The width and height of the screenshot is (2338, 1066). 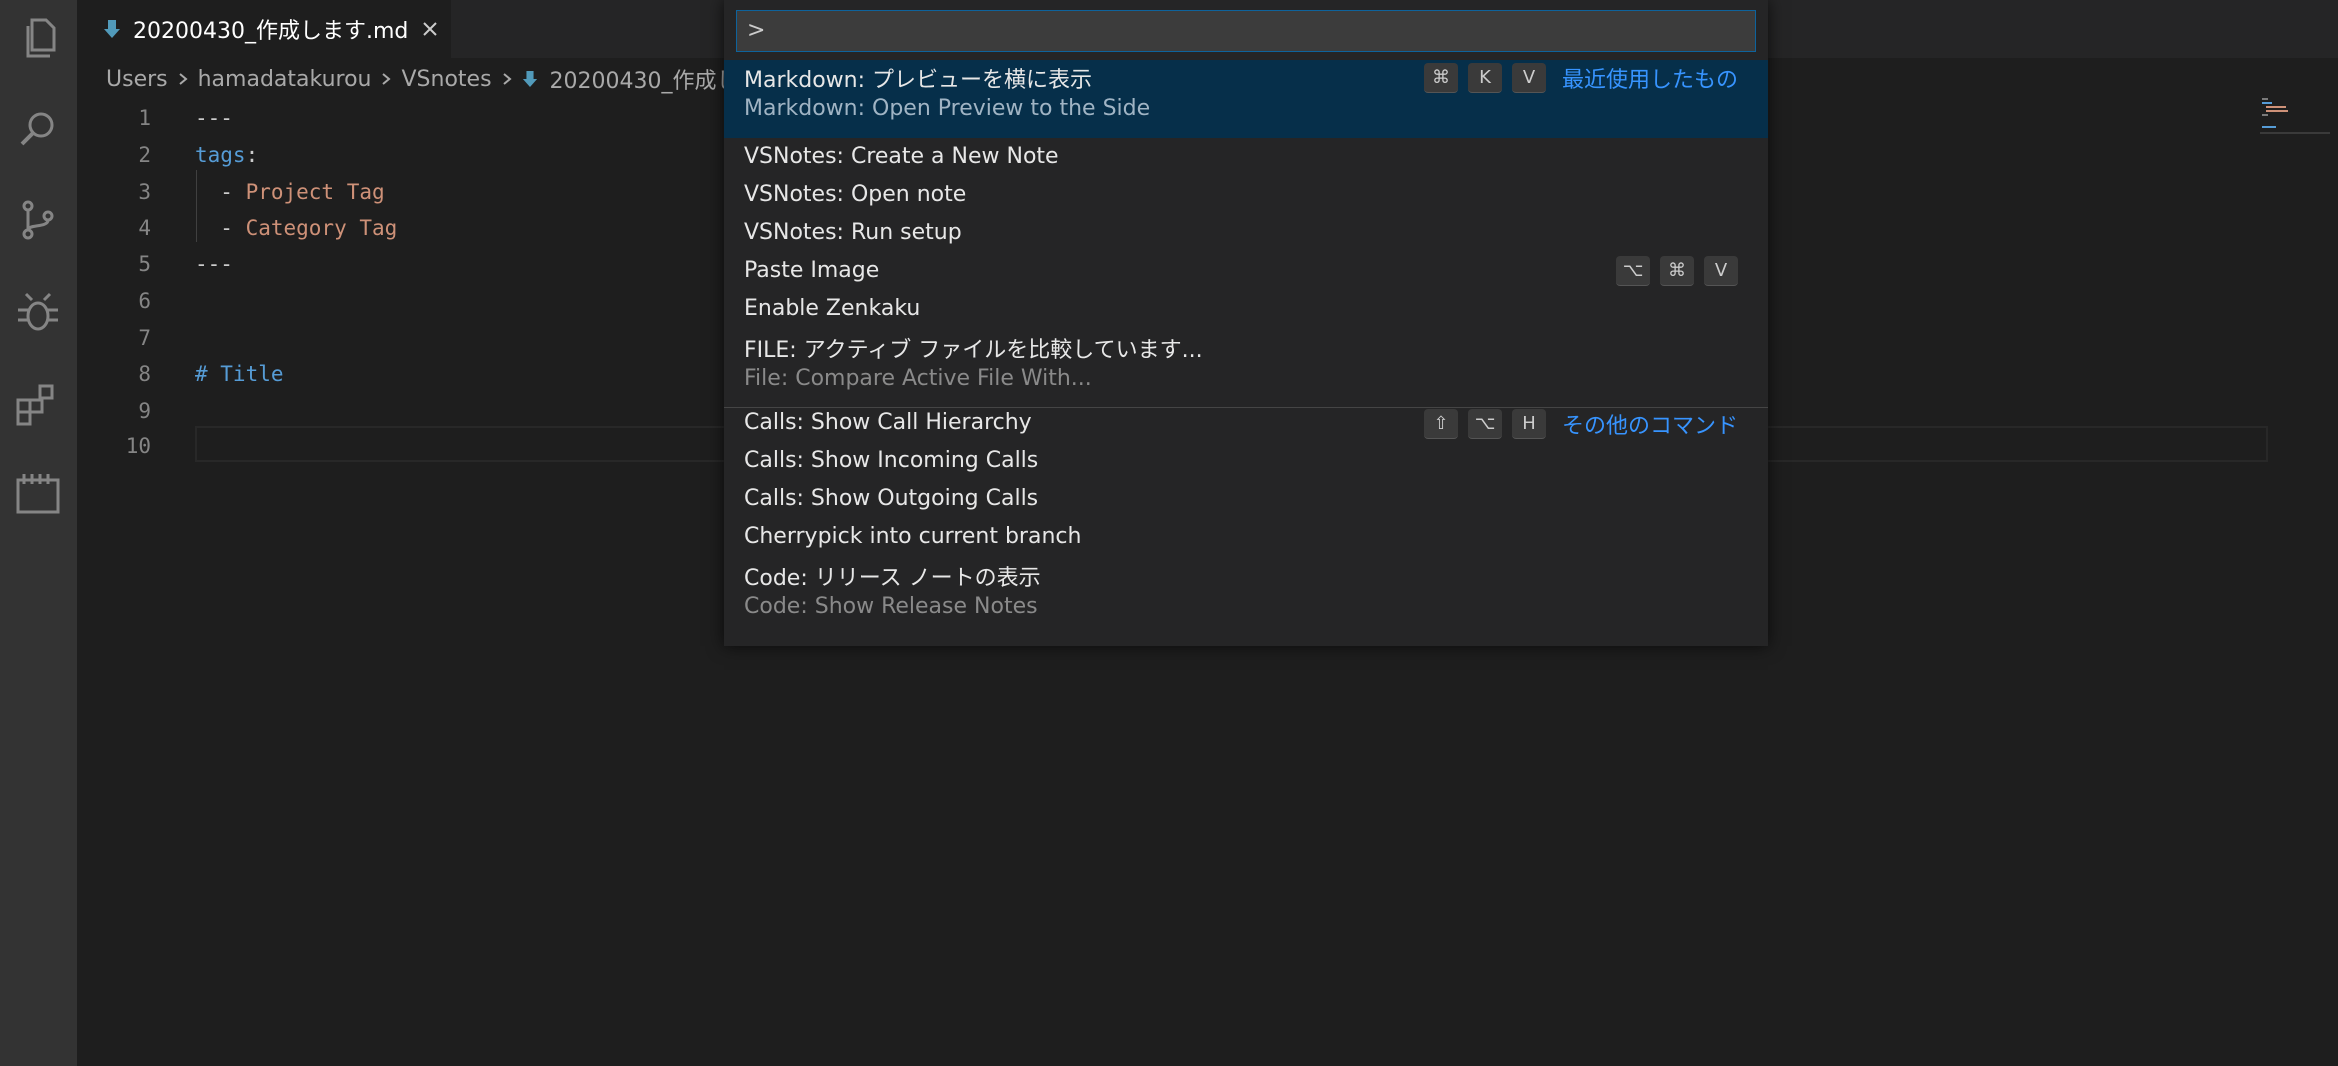 What do you see at coordinates (144, 155) in the screenshot?
I see `line-number: 2` at bounding box center [144, 155].